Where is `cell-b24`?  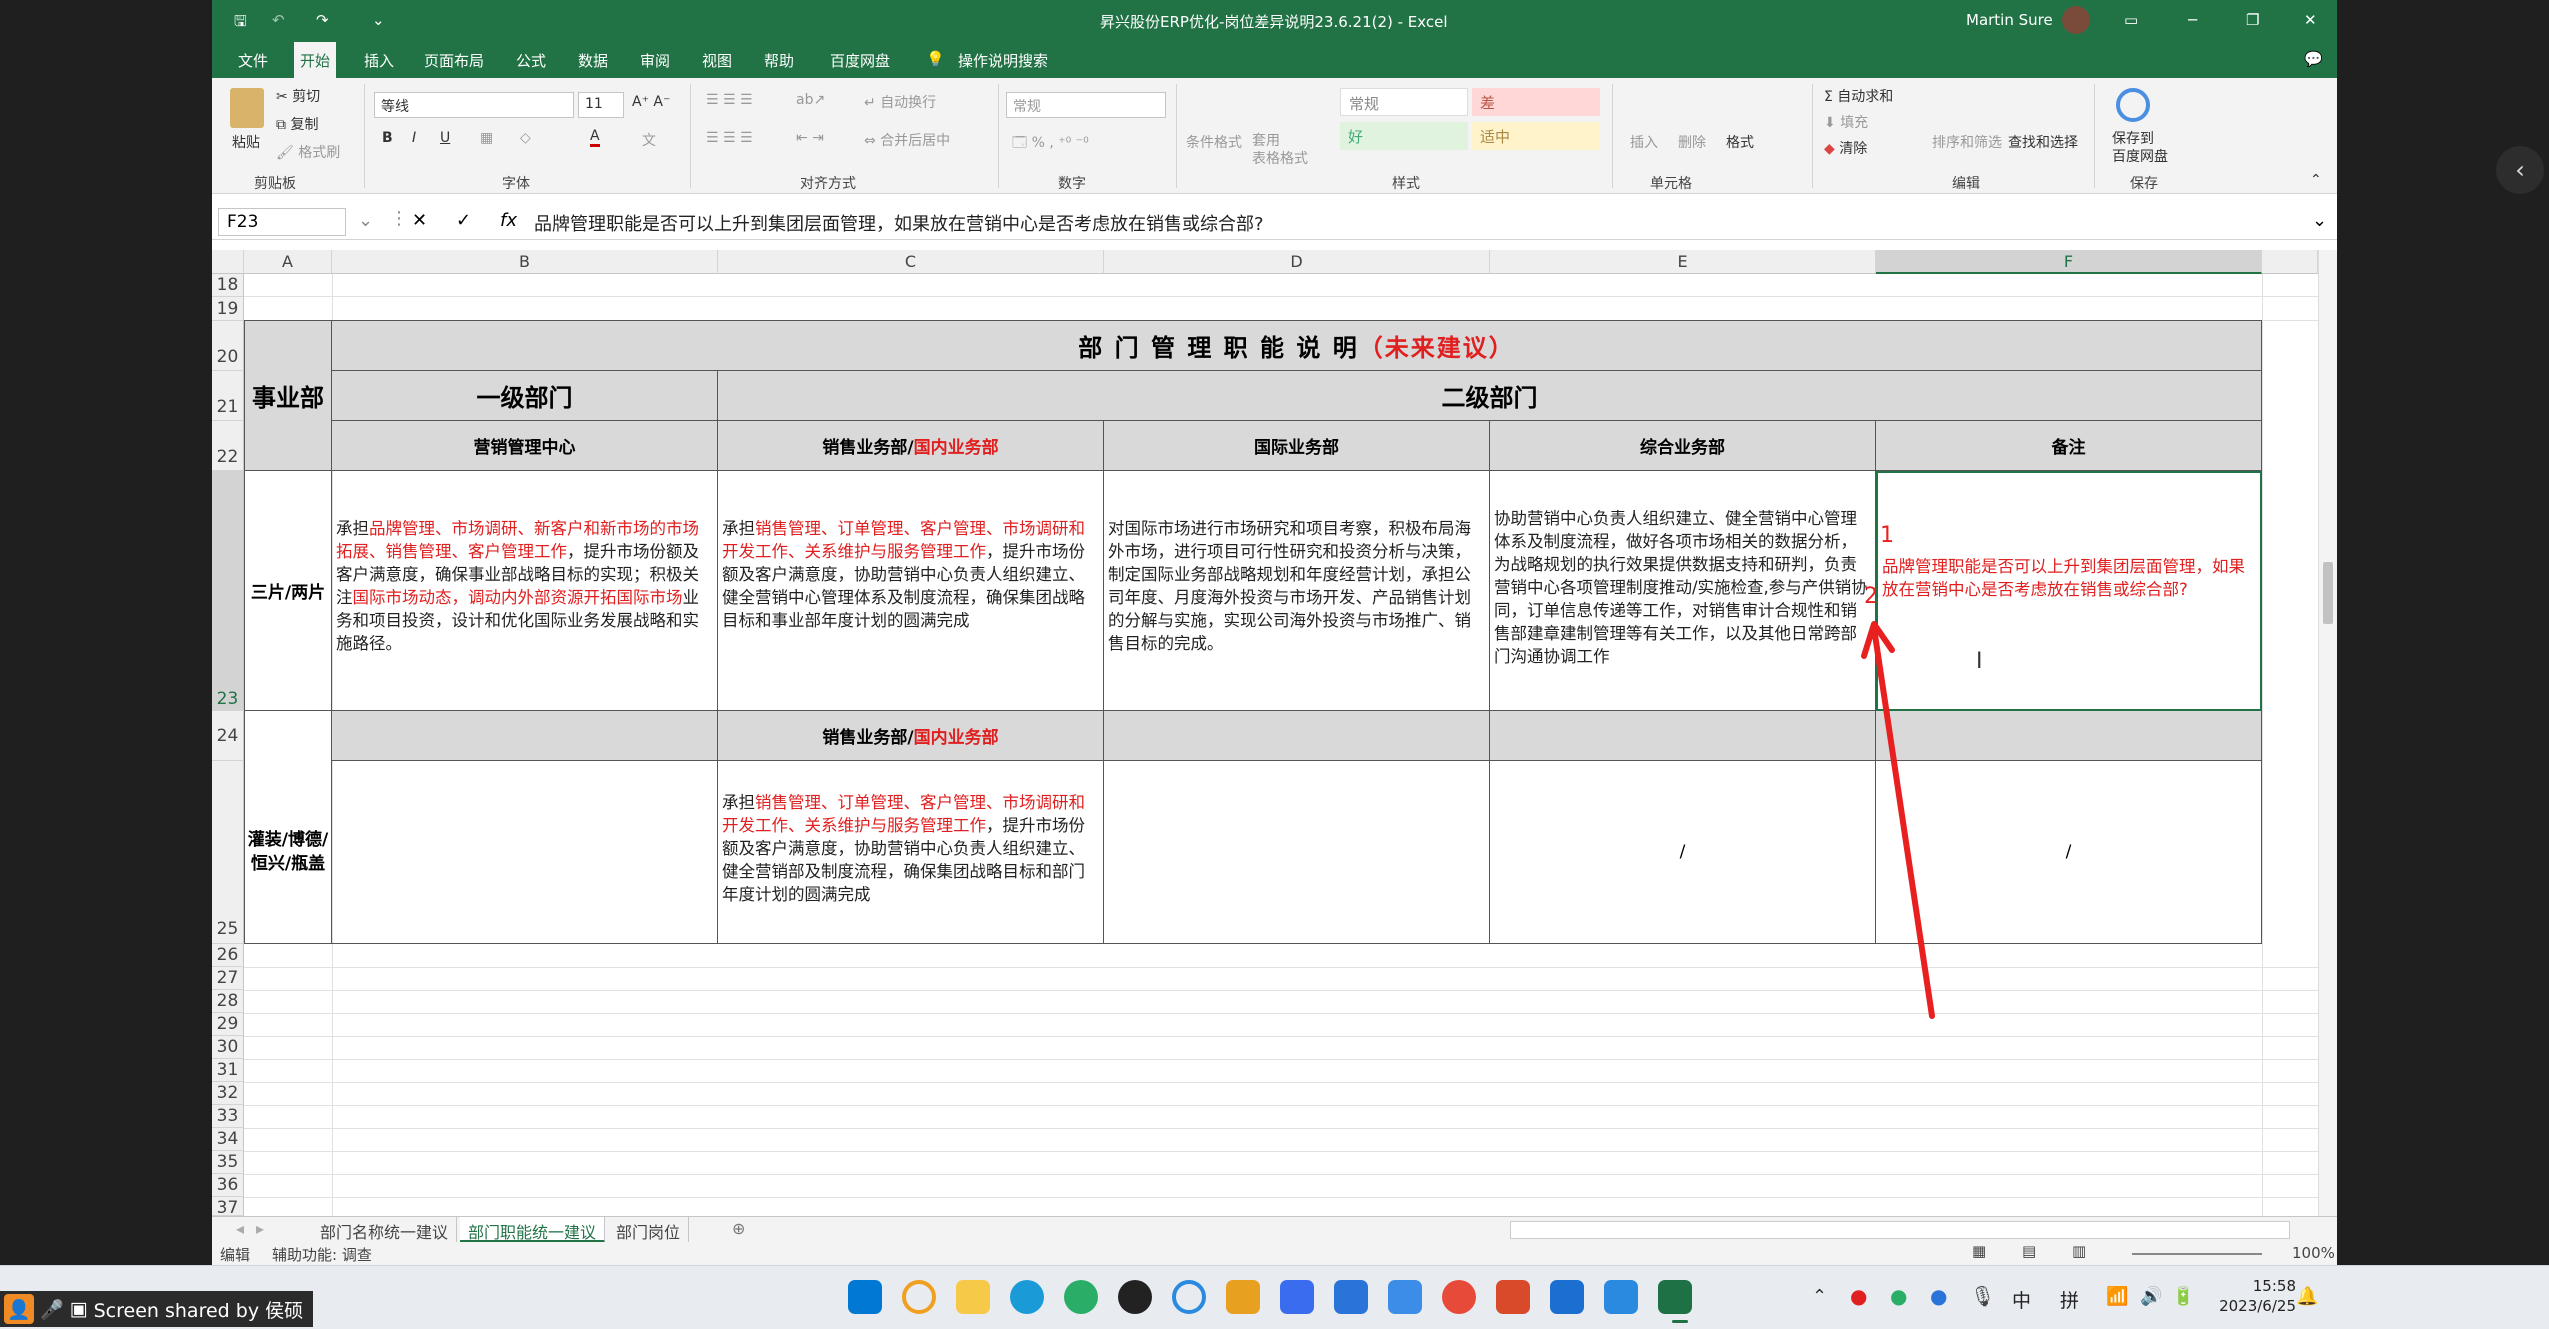
cell-b24 is located at coordinates (525, 736).